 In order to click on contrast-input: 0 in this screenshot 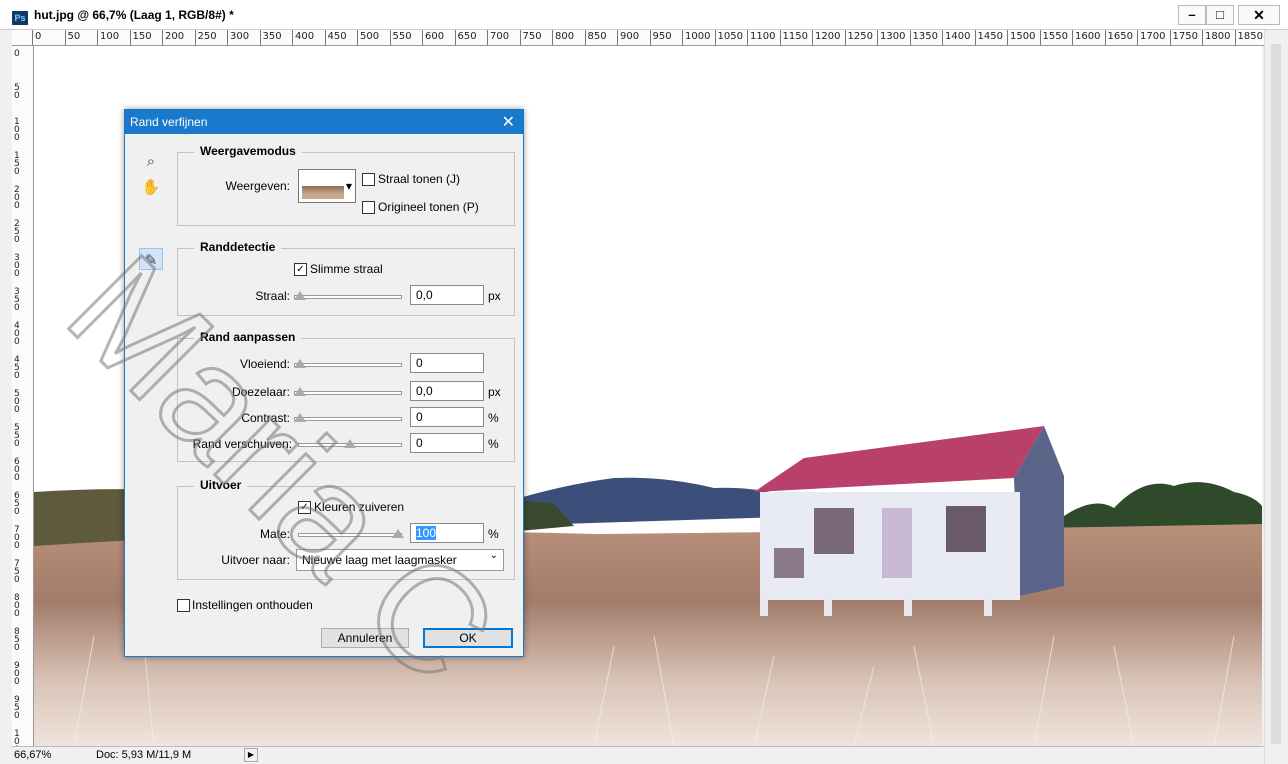, I will do `click(447, 417)`.